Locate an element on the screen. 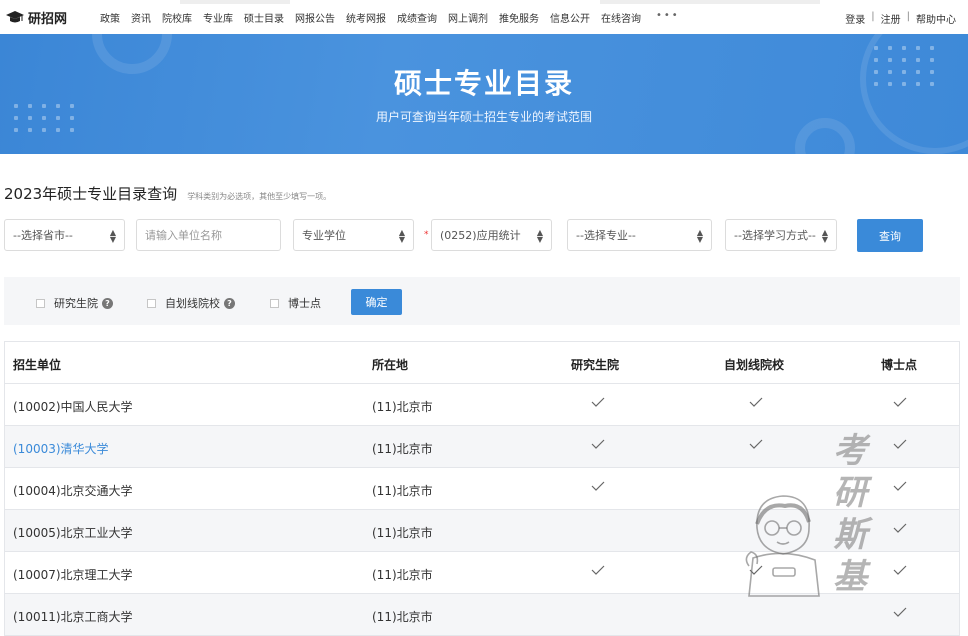 This screenshot has height=636, width=968. graduation-cap-icon is located at coordinates (15, 17).